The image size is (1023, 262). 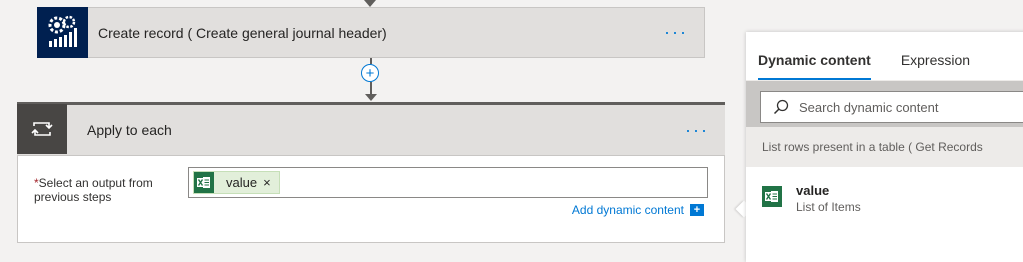 What do you see at coordinates (627, 210) in the screenshot?
I see `add-dynamic-content-label: Add dynamic content` at bounding box center [627, 210].